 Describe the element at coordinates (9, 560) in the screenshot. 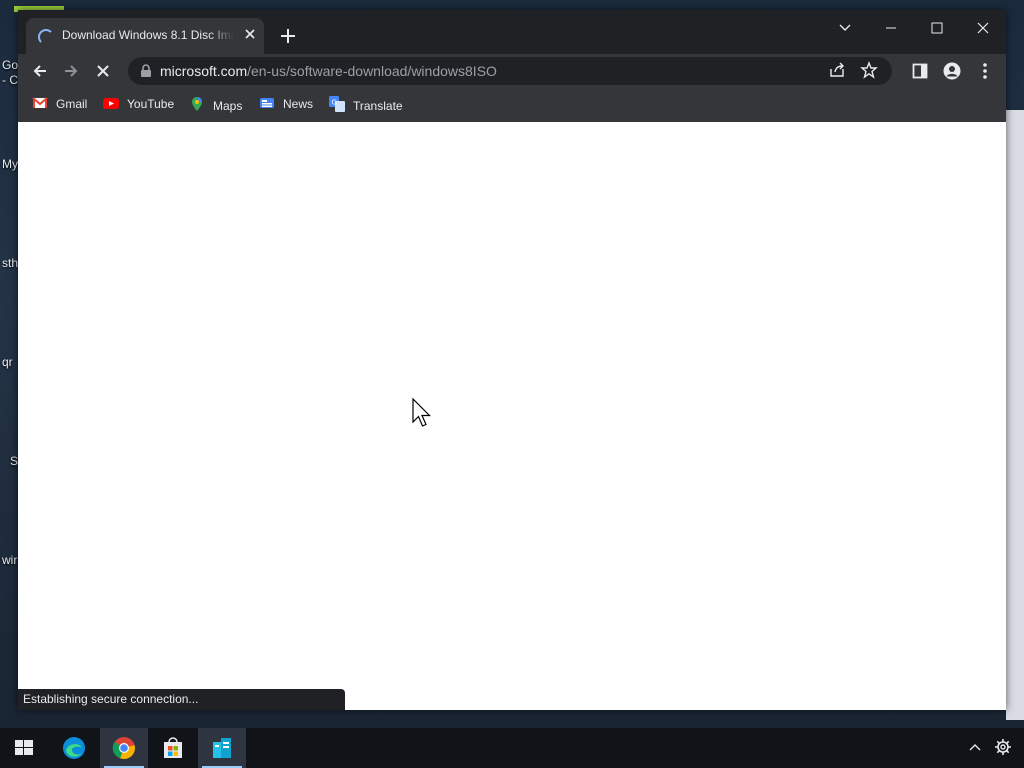

I see `desktop-label: wir` at that location.